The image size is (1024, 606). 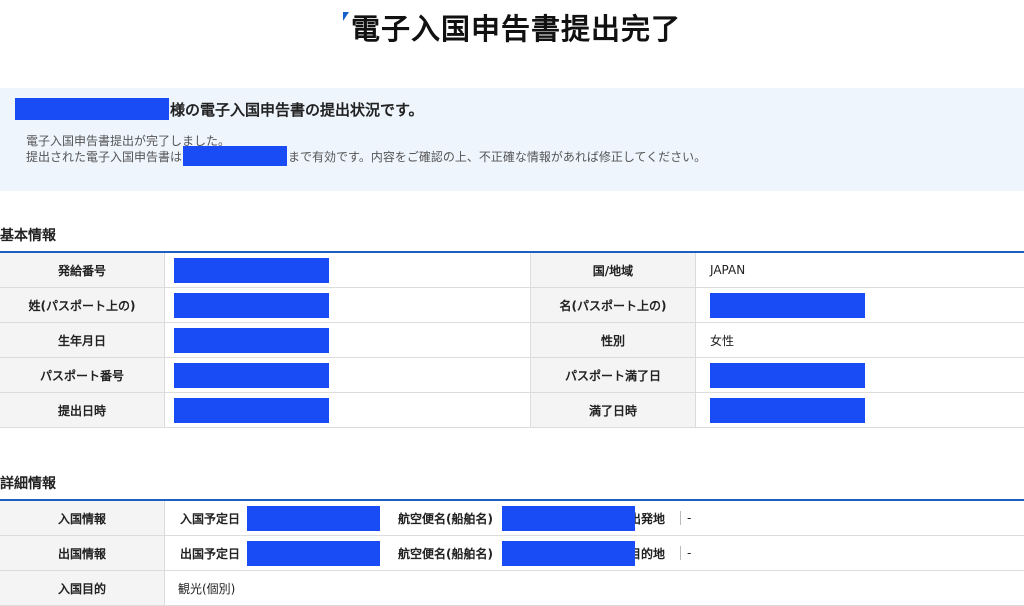 What do you see at coordinates (210, 553) in the screenshot?
I see `label-exit-date: 出国予定日` at bounding box center [210, 553].